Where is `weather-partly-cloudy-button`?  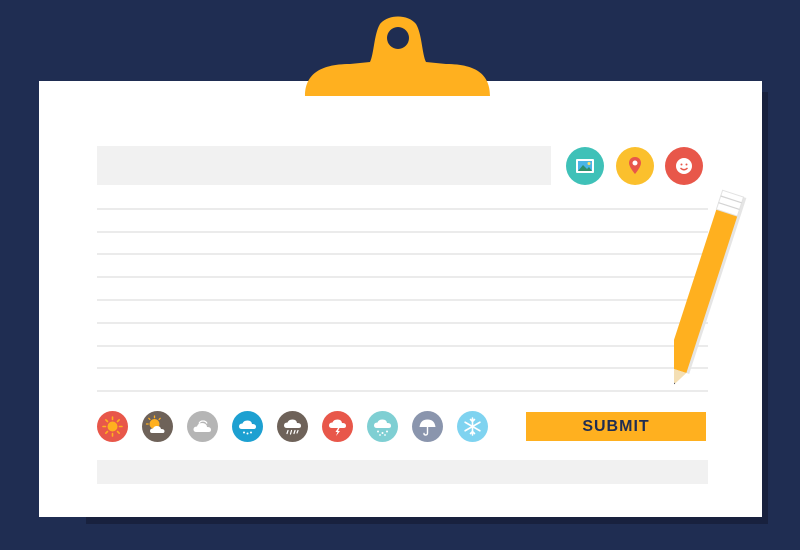 weather-partly-cloudy-button is located at coordinates (157, 426).